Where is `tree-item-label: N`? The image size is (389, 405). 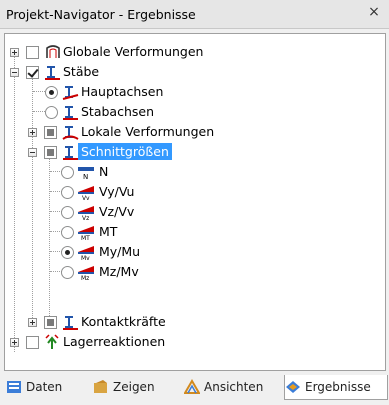 tree-item-label: N is located at coordinates (104, 171).